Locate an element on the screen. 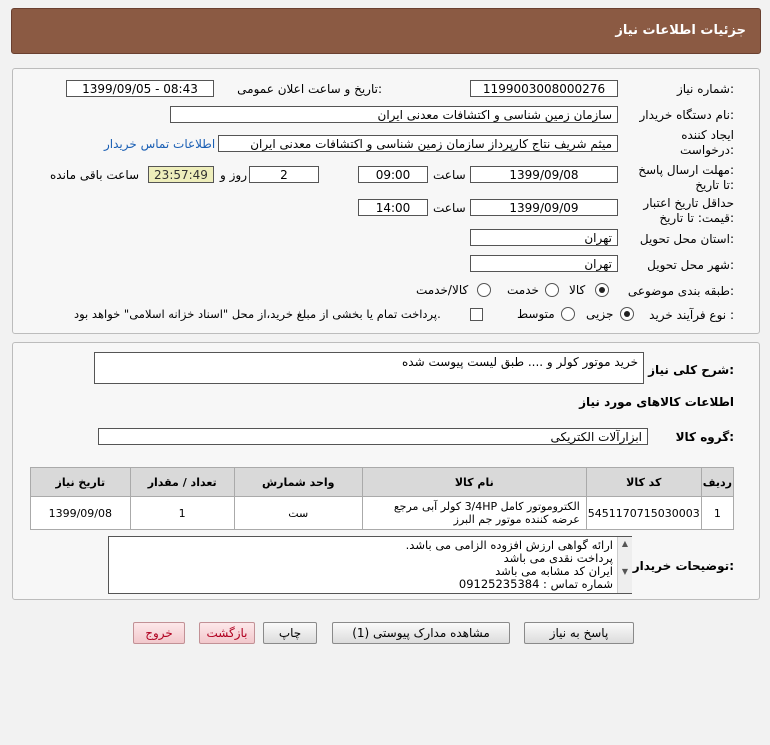  goods-group-field: ابزارآلات الکتریکی is located at coordinates (373, 436).